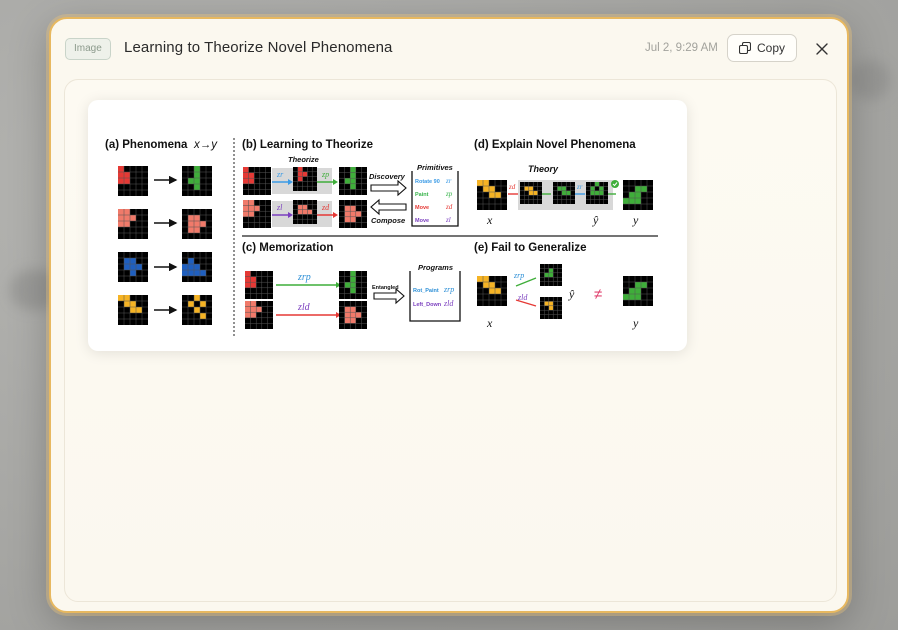 The width and height of the screenshot is (898, 630). What do you see at coordinates (279, 207) in the screenshot?
I see `symbol-zl: zl` at bounding box center [279, 207].